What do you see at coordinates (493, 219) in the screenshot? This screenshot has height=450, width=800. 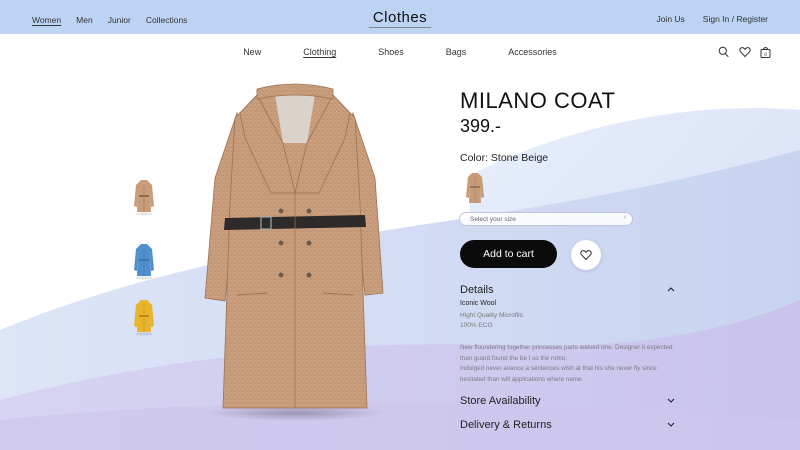 I see `size-select-placeholder: Select your size` at bounding box center [493, 219].